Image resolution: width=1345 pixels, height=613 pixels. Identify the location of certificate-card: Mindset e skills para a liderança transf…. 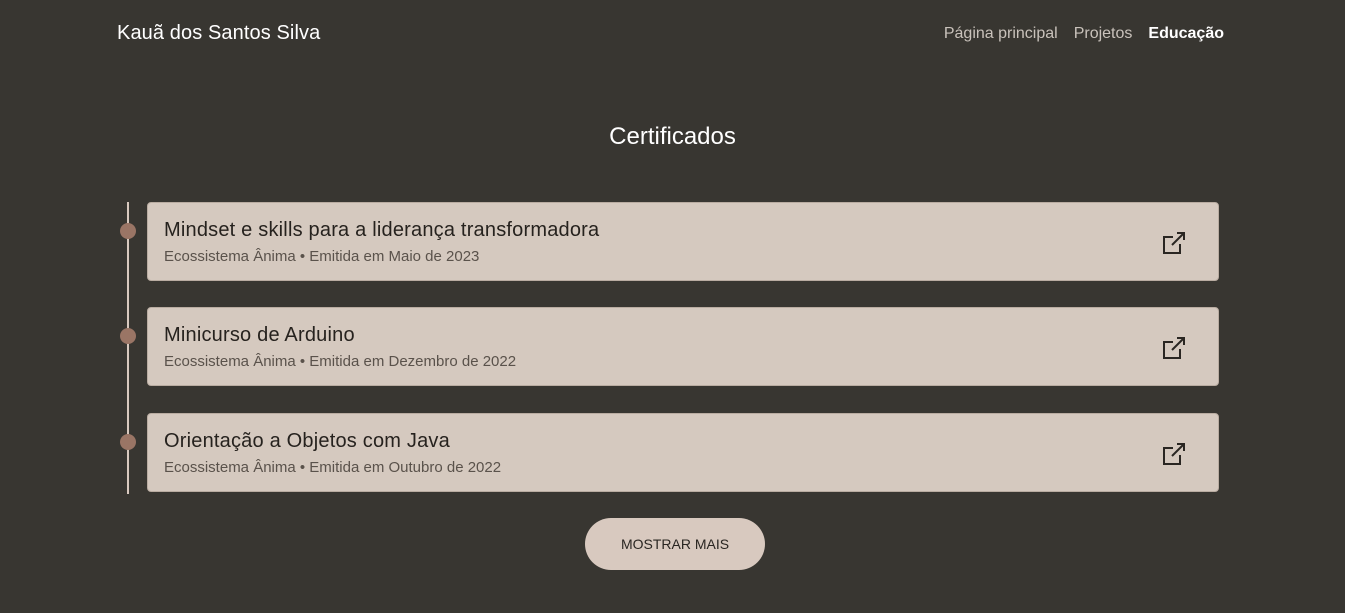
(683, 241).